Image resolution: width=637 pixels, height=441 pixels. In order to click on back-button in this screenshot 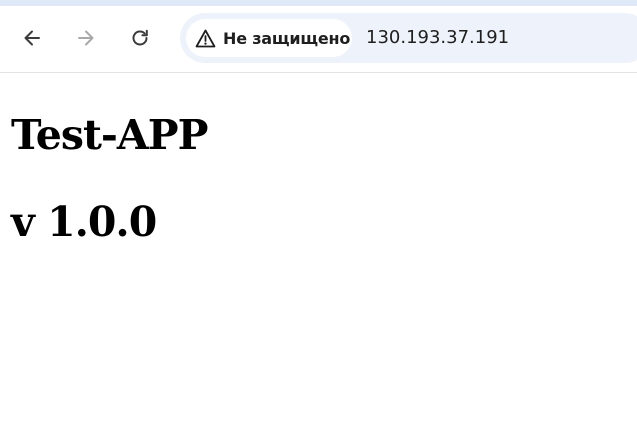, I will do `click(32, 38)`.